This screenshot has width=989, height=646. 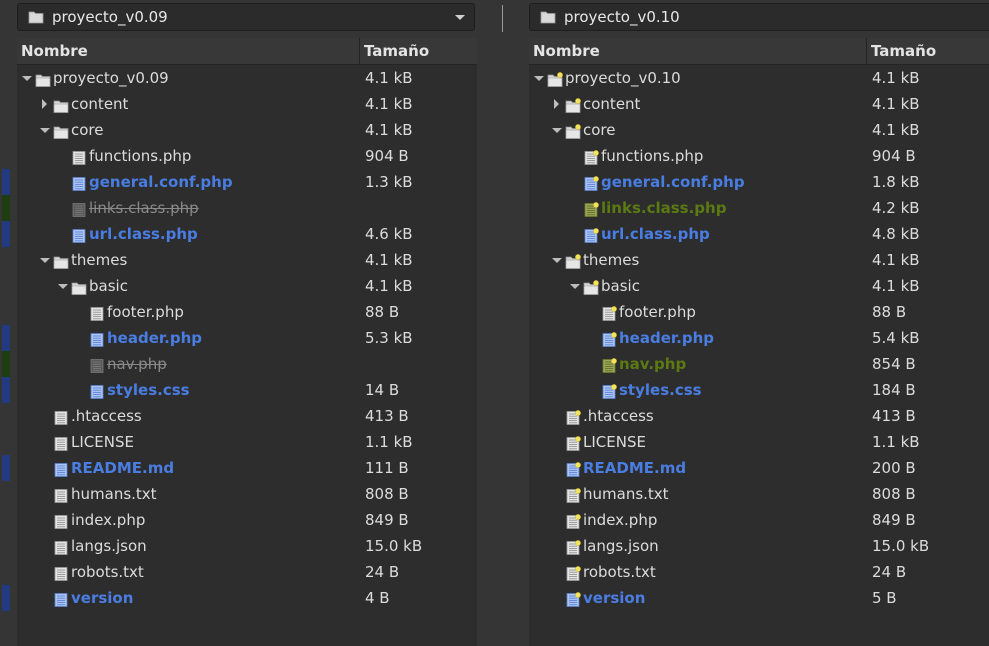 I want to click on tree-row: nav.php, so click(x=247, y=364).